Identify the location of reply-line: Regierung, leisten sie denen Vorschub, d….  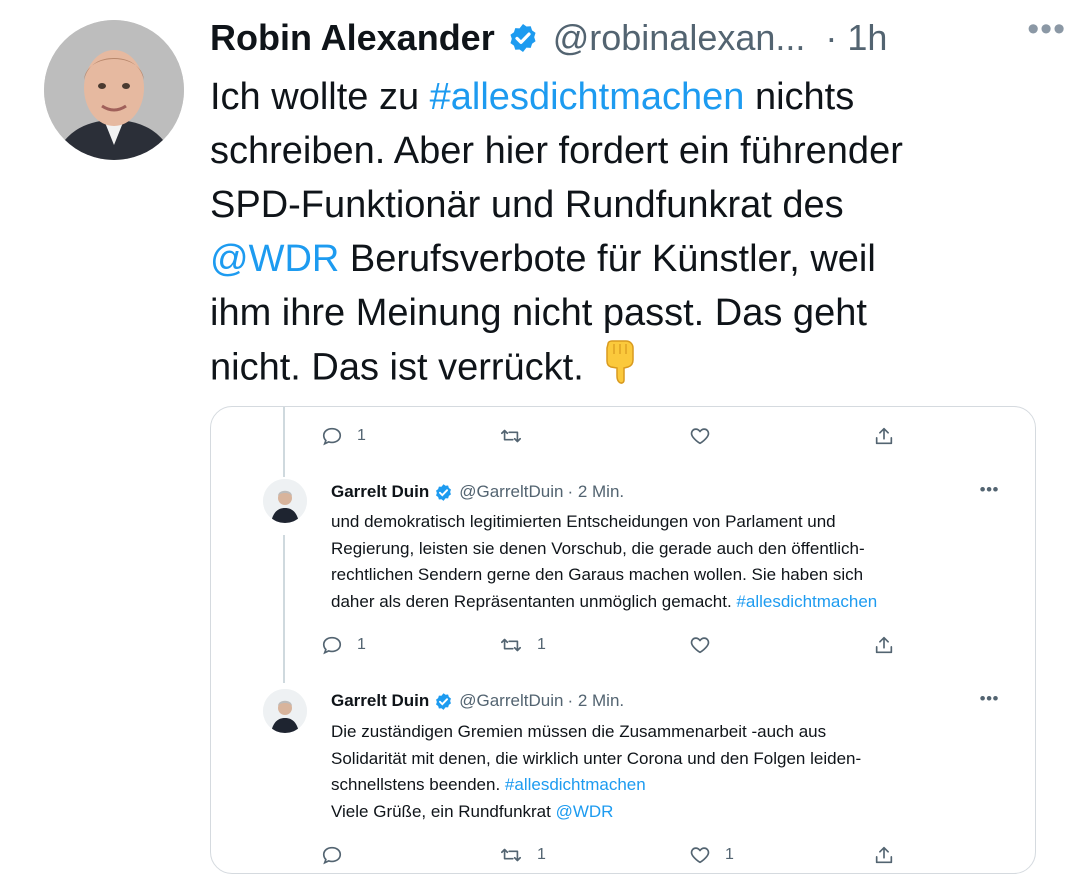
(598, 548).